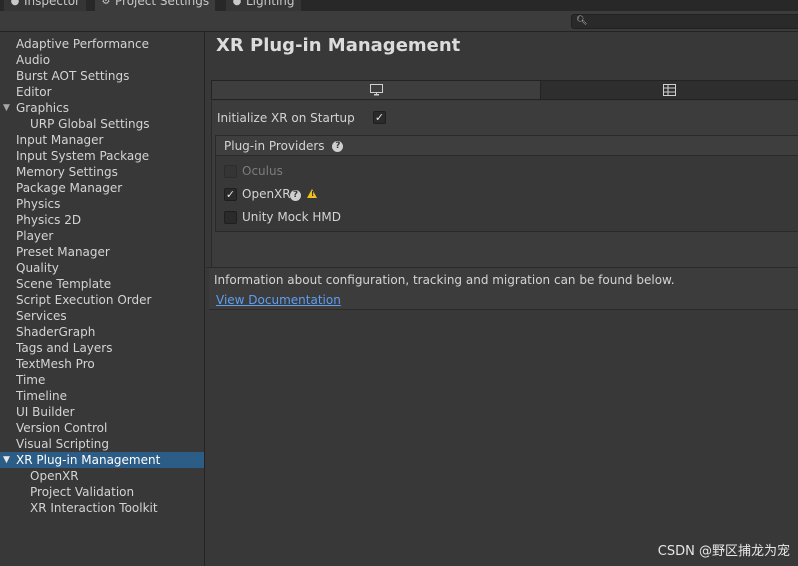 The width and height of the screenshot is (798, 566). Describe the element at coordinates (230, 217) in the screenshot. I see `unity-mock-hmd-checkbox` at that location.